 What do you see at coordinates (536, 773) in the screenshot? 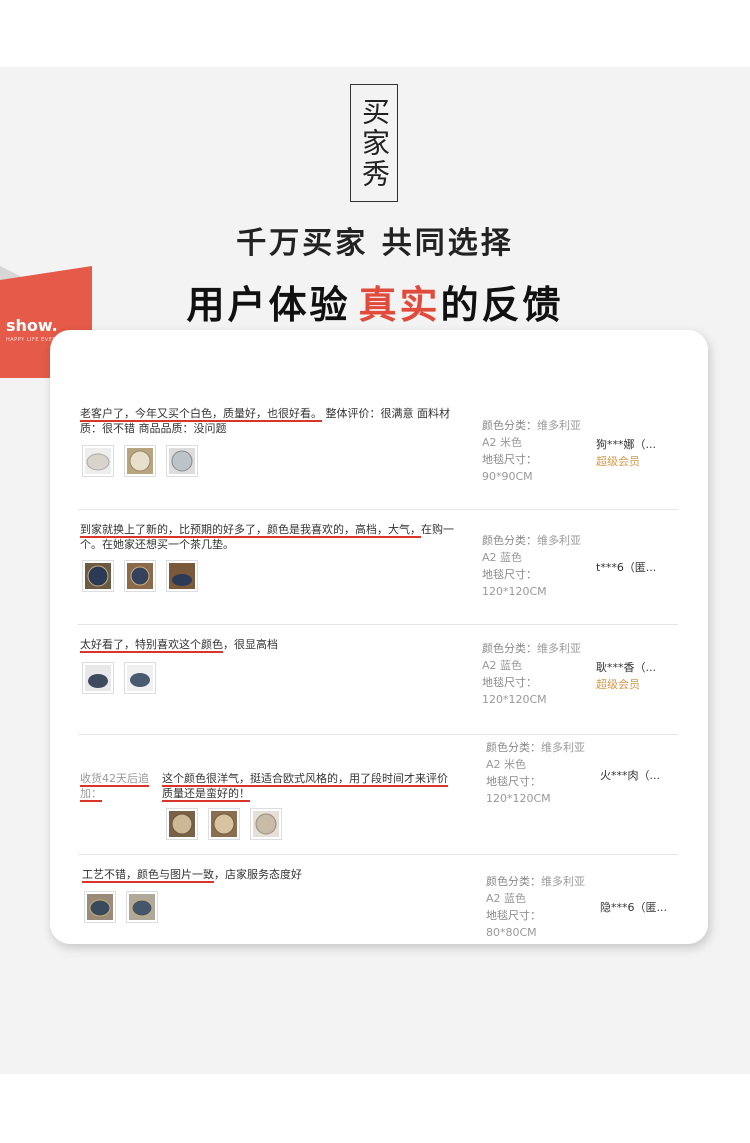
I see `review-meta: 颜色分类：维多利亚 A2 米色 地毯尺寸： 120*120CM` at bounding box center [536, 773].